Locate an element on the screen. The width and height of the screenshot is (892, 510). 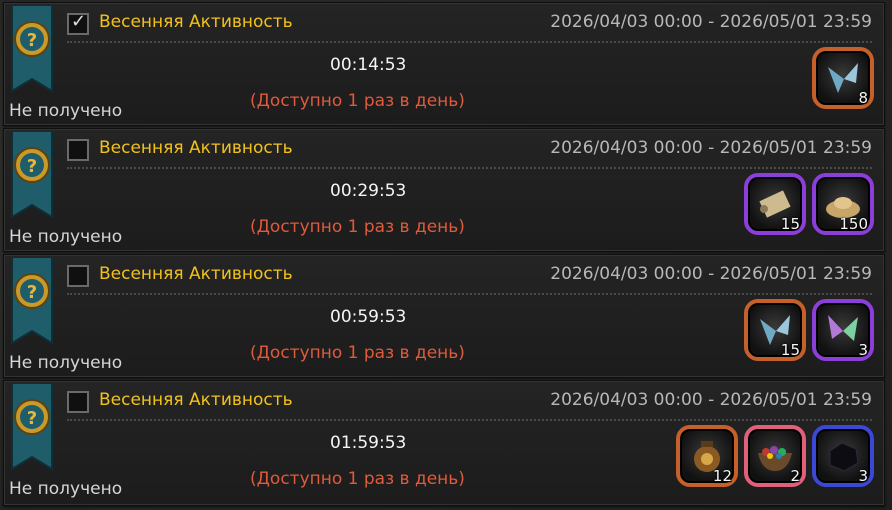
event-timer: 00:29:53 is located at coordinates (368, 191).